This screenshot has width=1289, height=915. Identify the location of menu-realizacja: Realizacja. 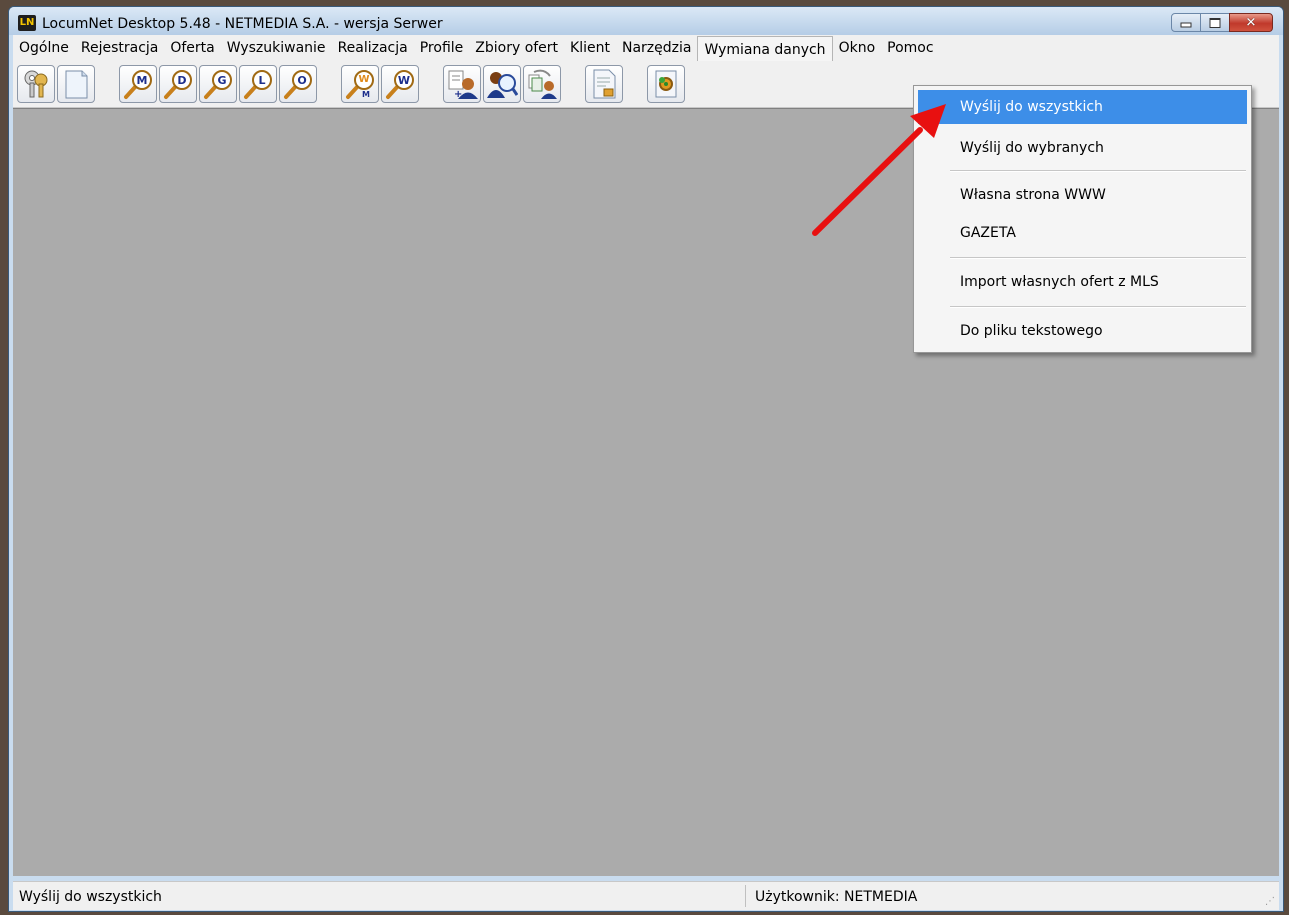
(373, 48).